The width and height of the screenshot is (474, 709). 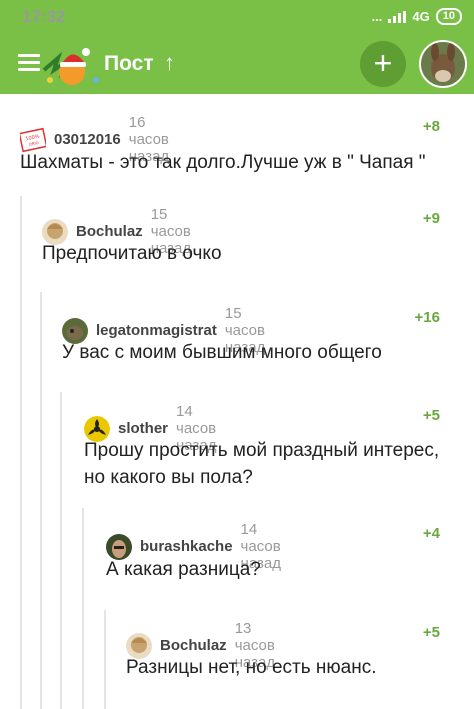 What do you see at coordinates (70, 66) in the screenshot?
I see `festive-logo-icon` at bounding box center [70, 66].